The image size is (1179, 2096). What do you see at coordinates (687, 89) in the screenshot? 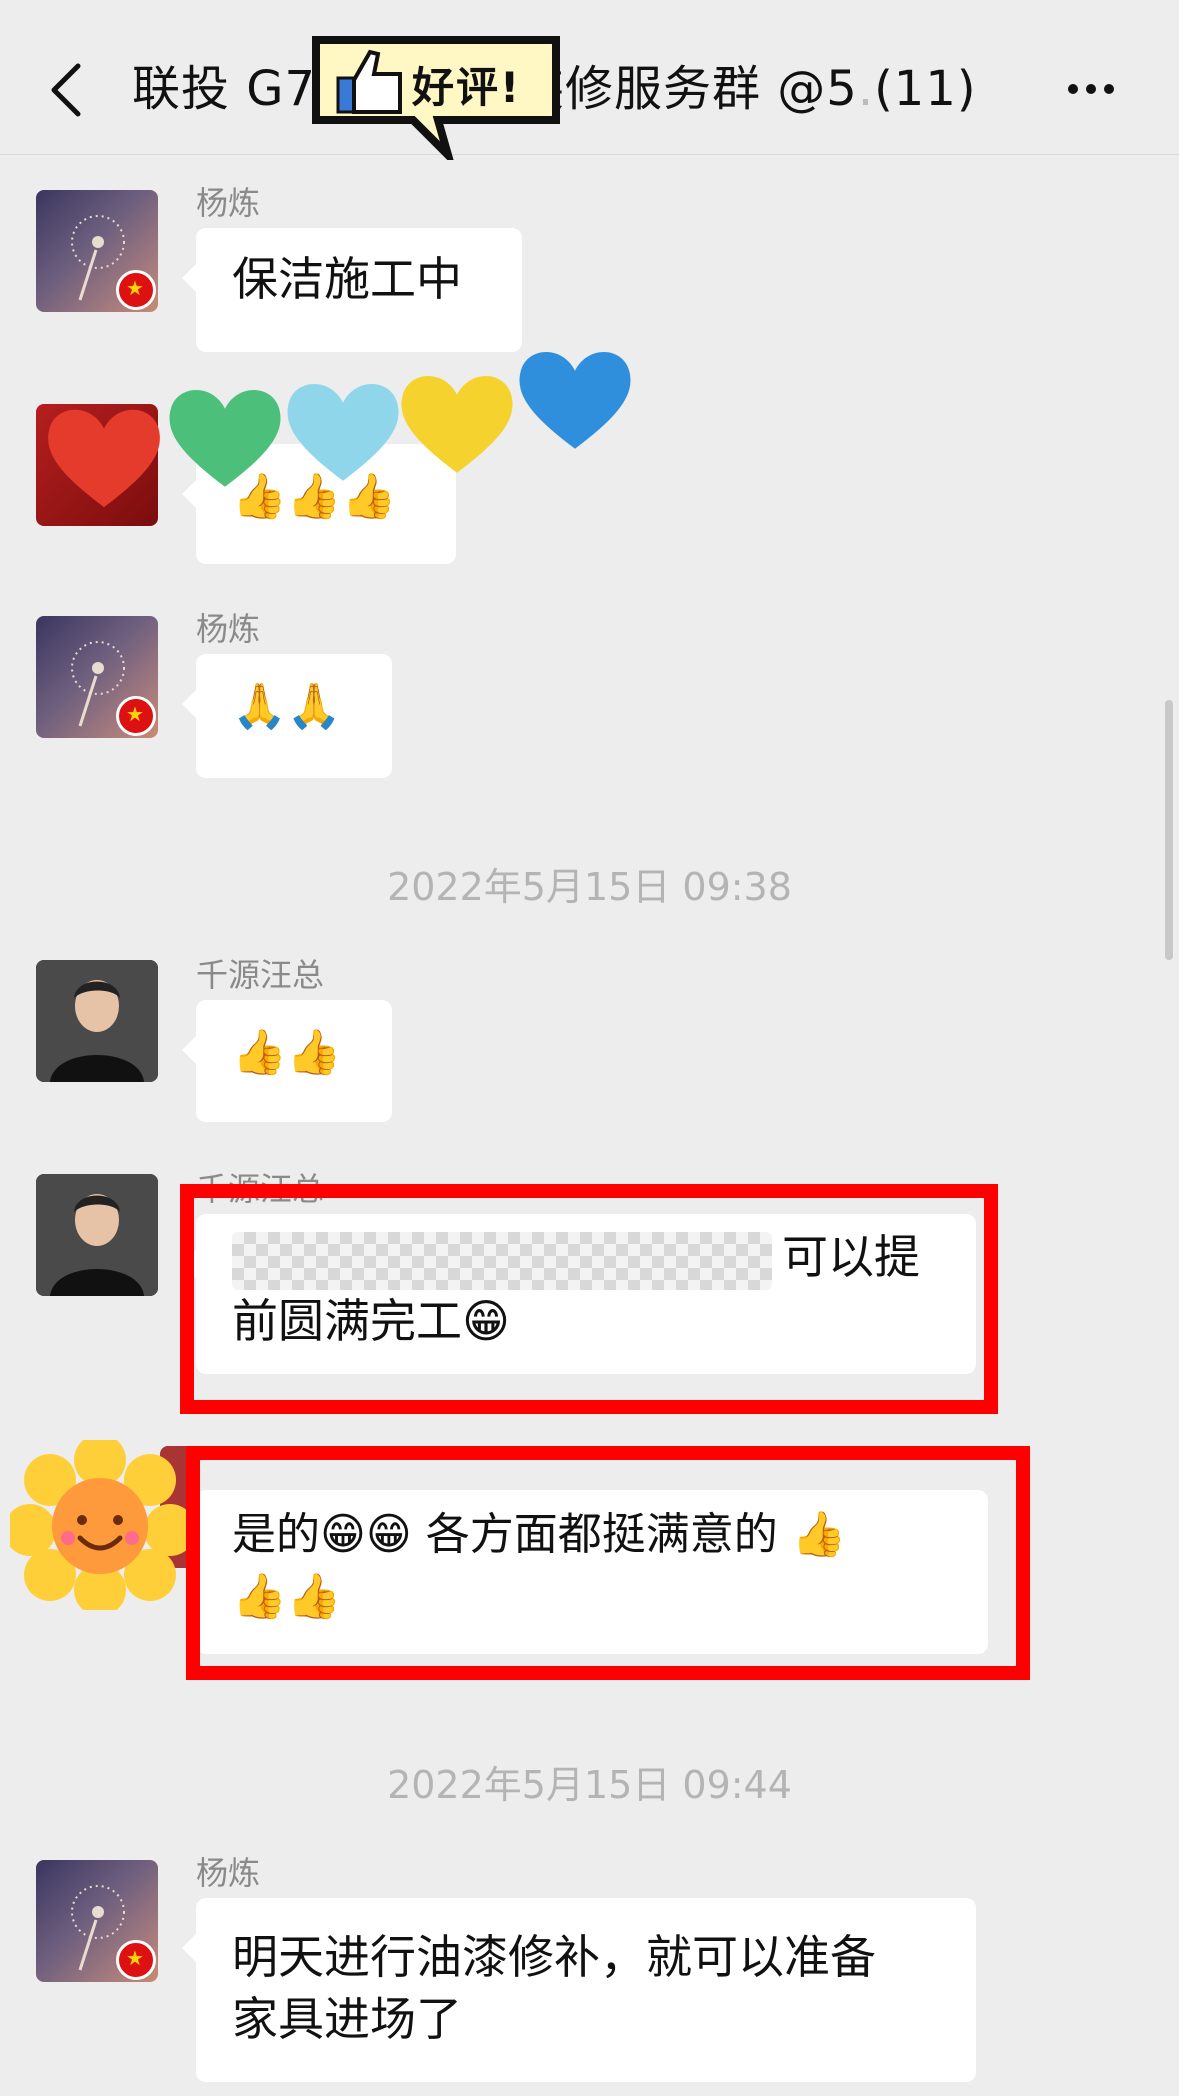
I see `title-part2: 装修服务群 @5` at bounding box center [687, 89].